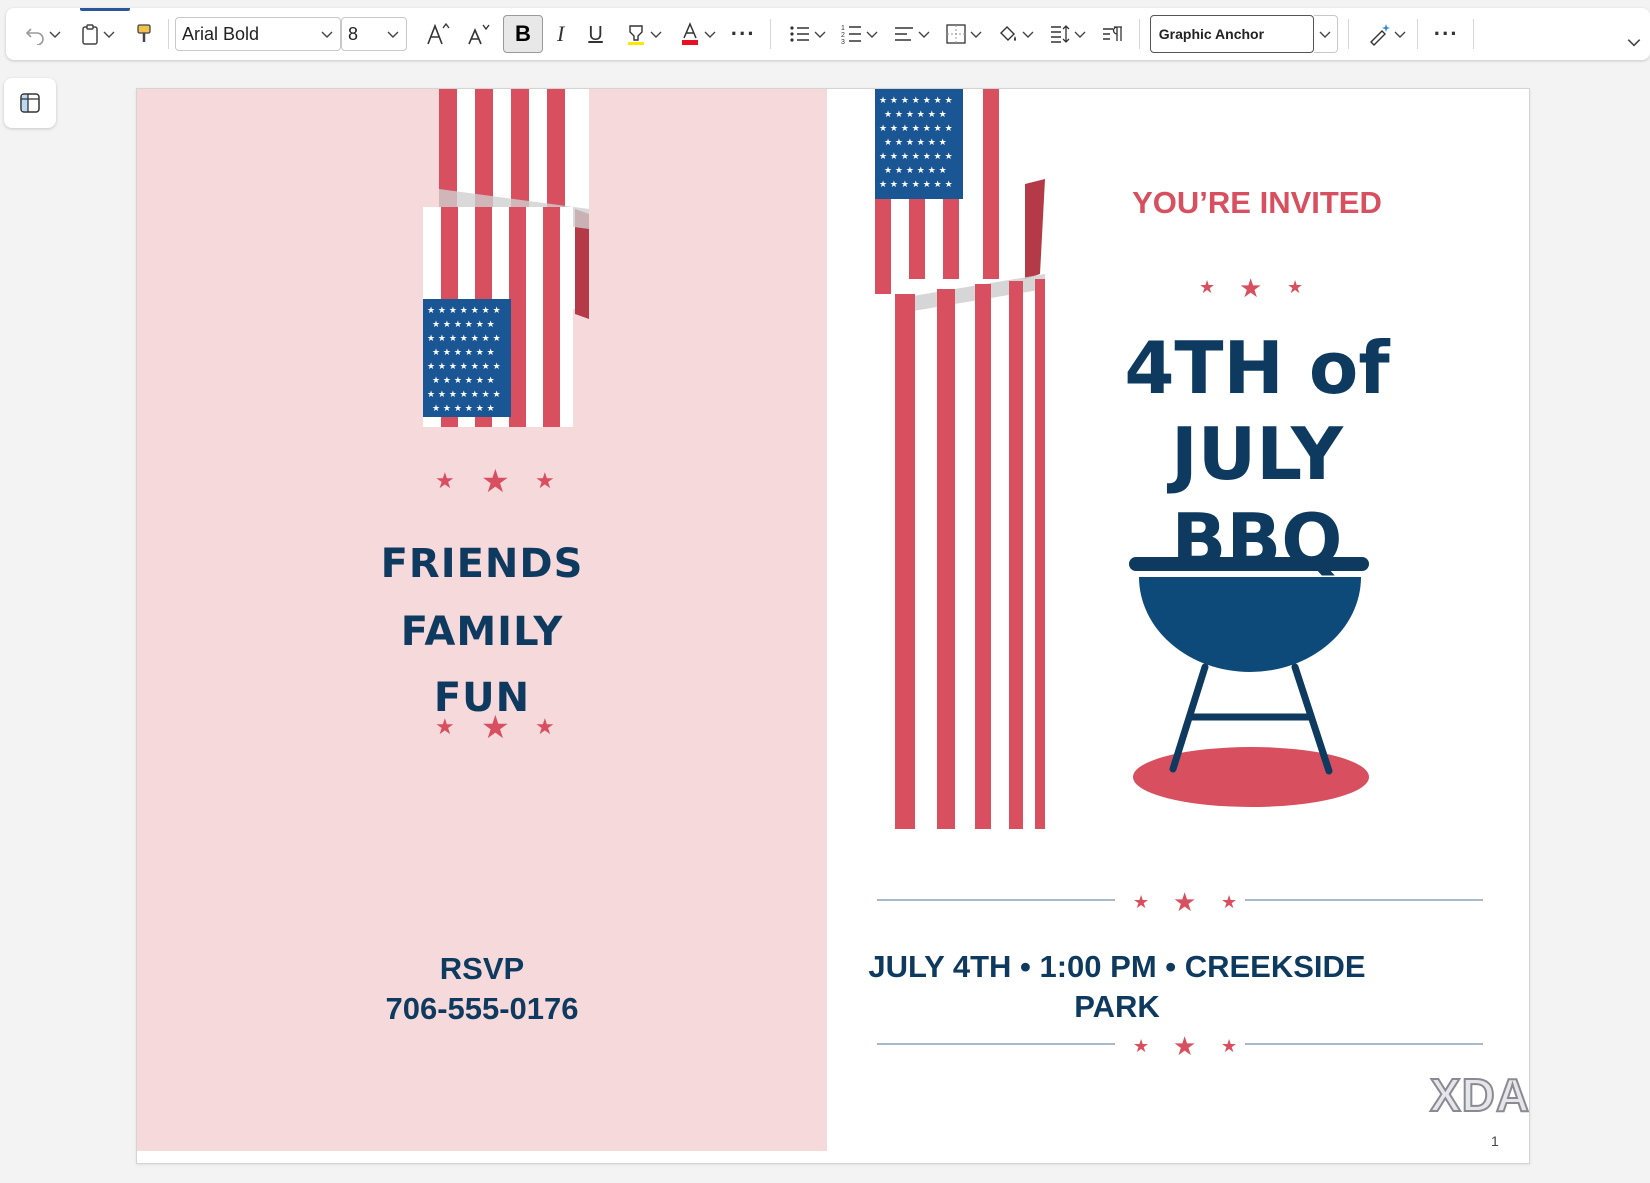 This screenshot has width=1650, height=1183. Describe the element at coordinates (98, 34) in the screenshot. I see `paste-button` at that location.